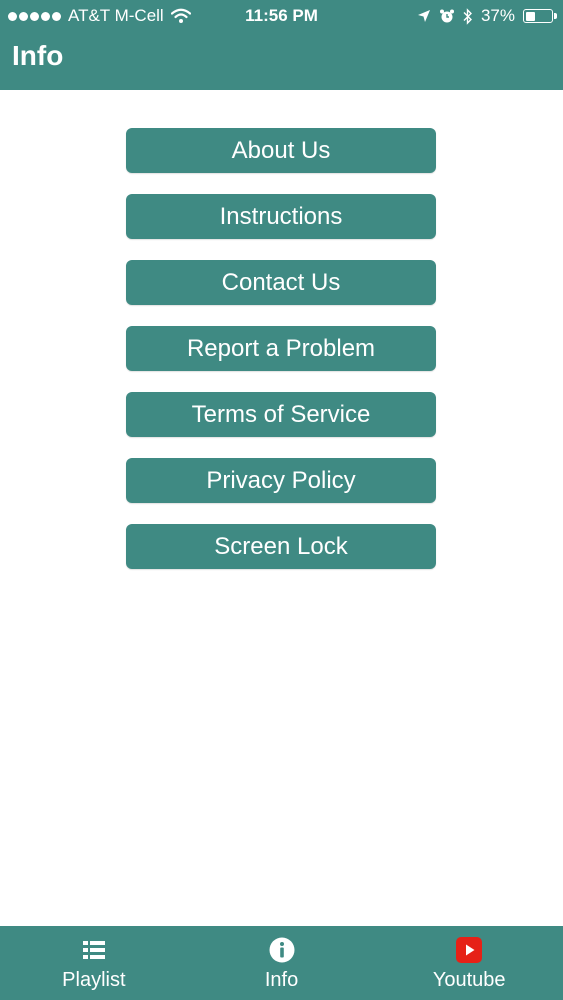  What do you see at coordinates (281, 950) in the screenshot?
I see `info-icon` at bounding box center [281, 950].